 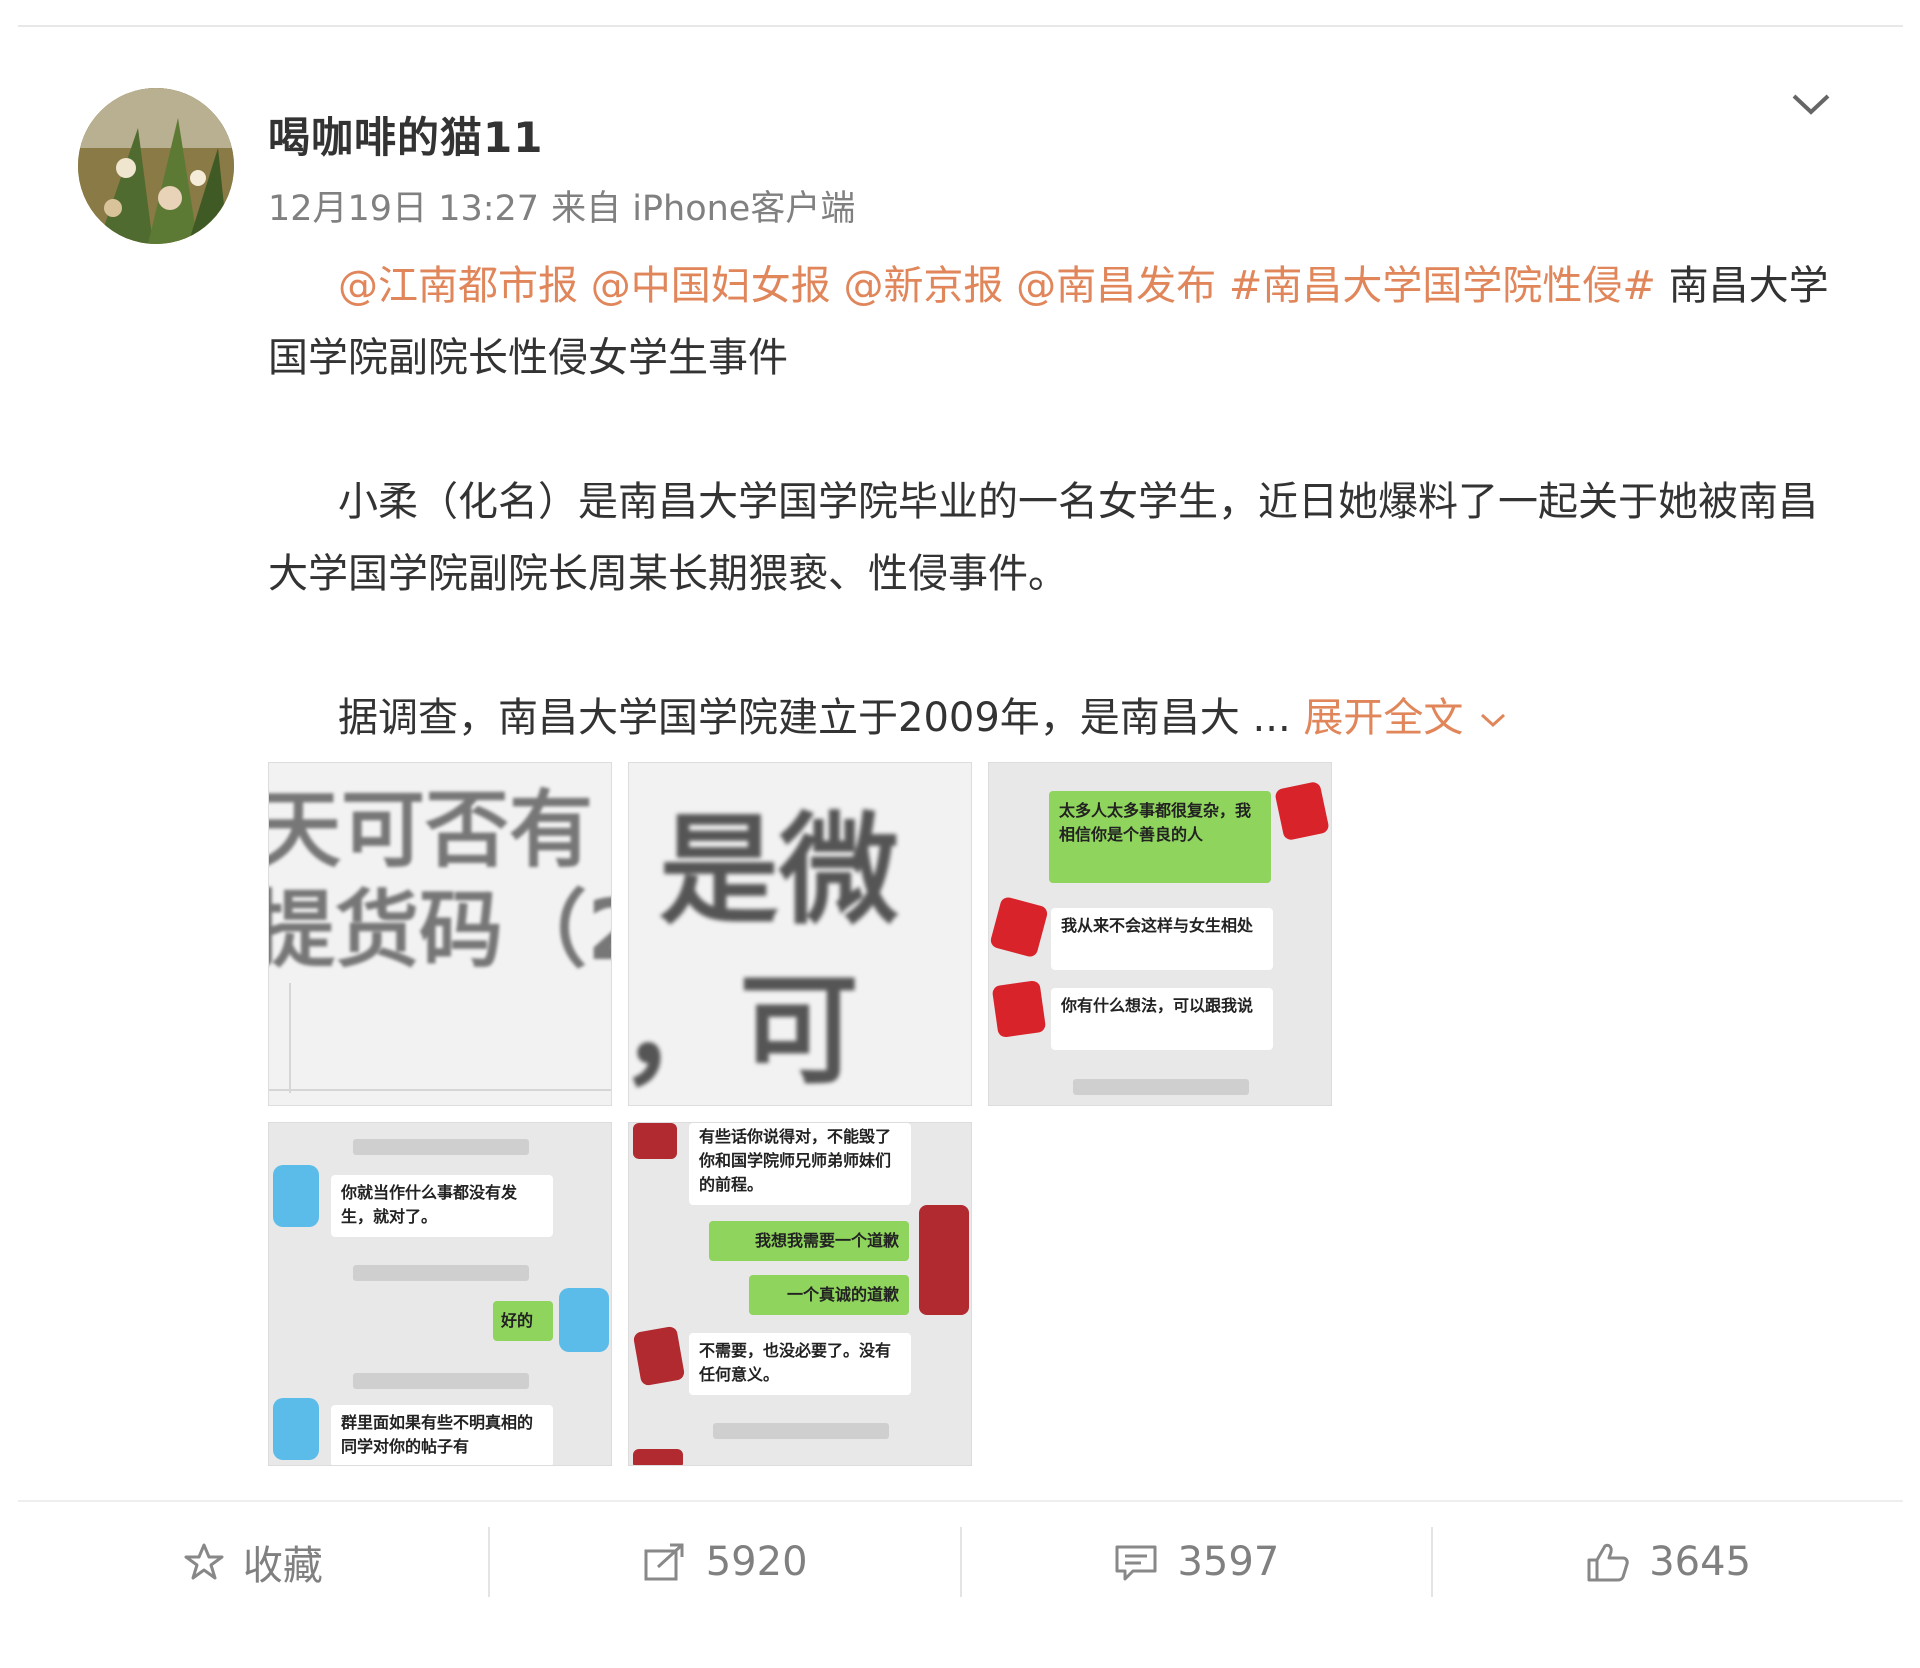 I want to click on repost-count: 5920, so click(x=756, y=1562).